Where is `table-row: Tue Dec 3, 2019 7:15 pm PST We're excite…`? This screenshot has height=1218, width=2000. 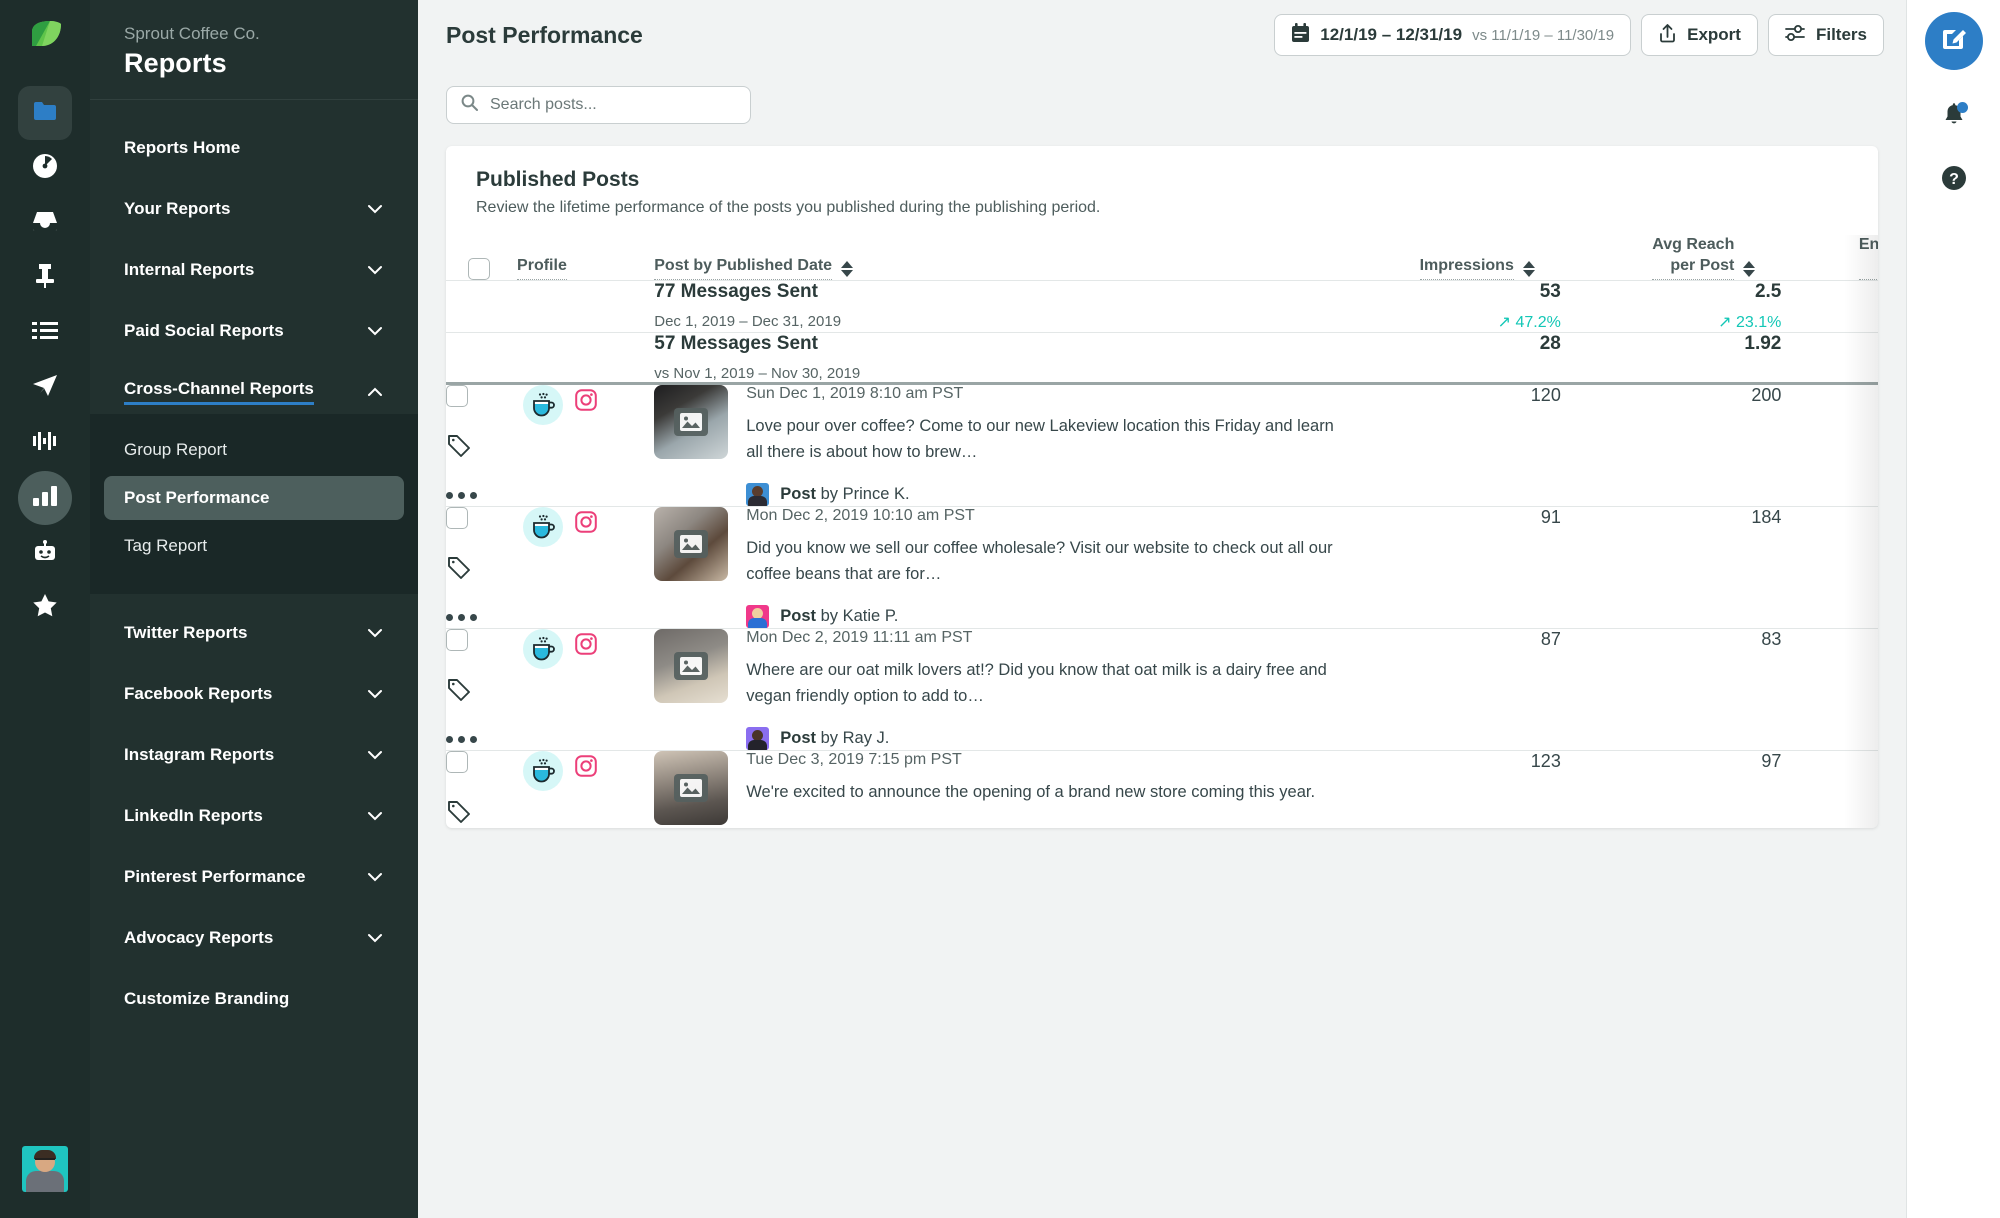 table-row: Tue Dec 3, 2019 7:15 pm PST We're excite… is located at coordinates (1162, 788).